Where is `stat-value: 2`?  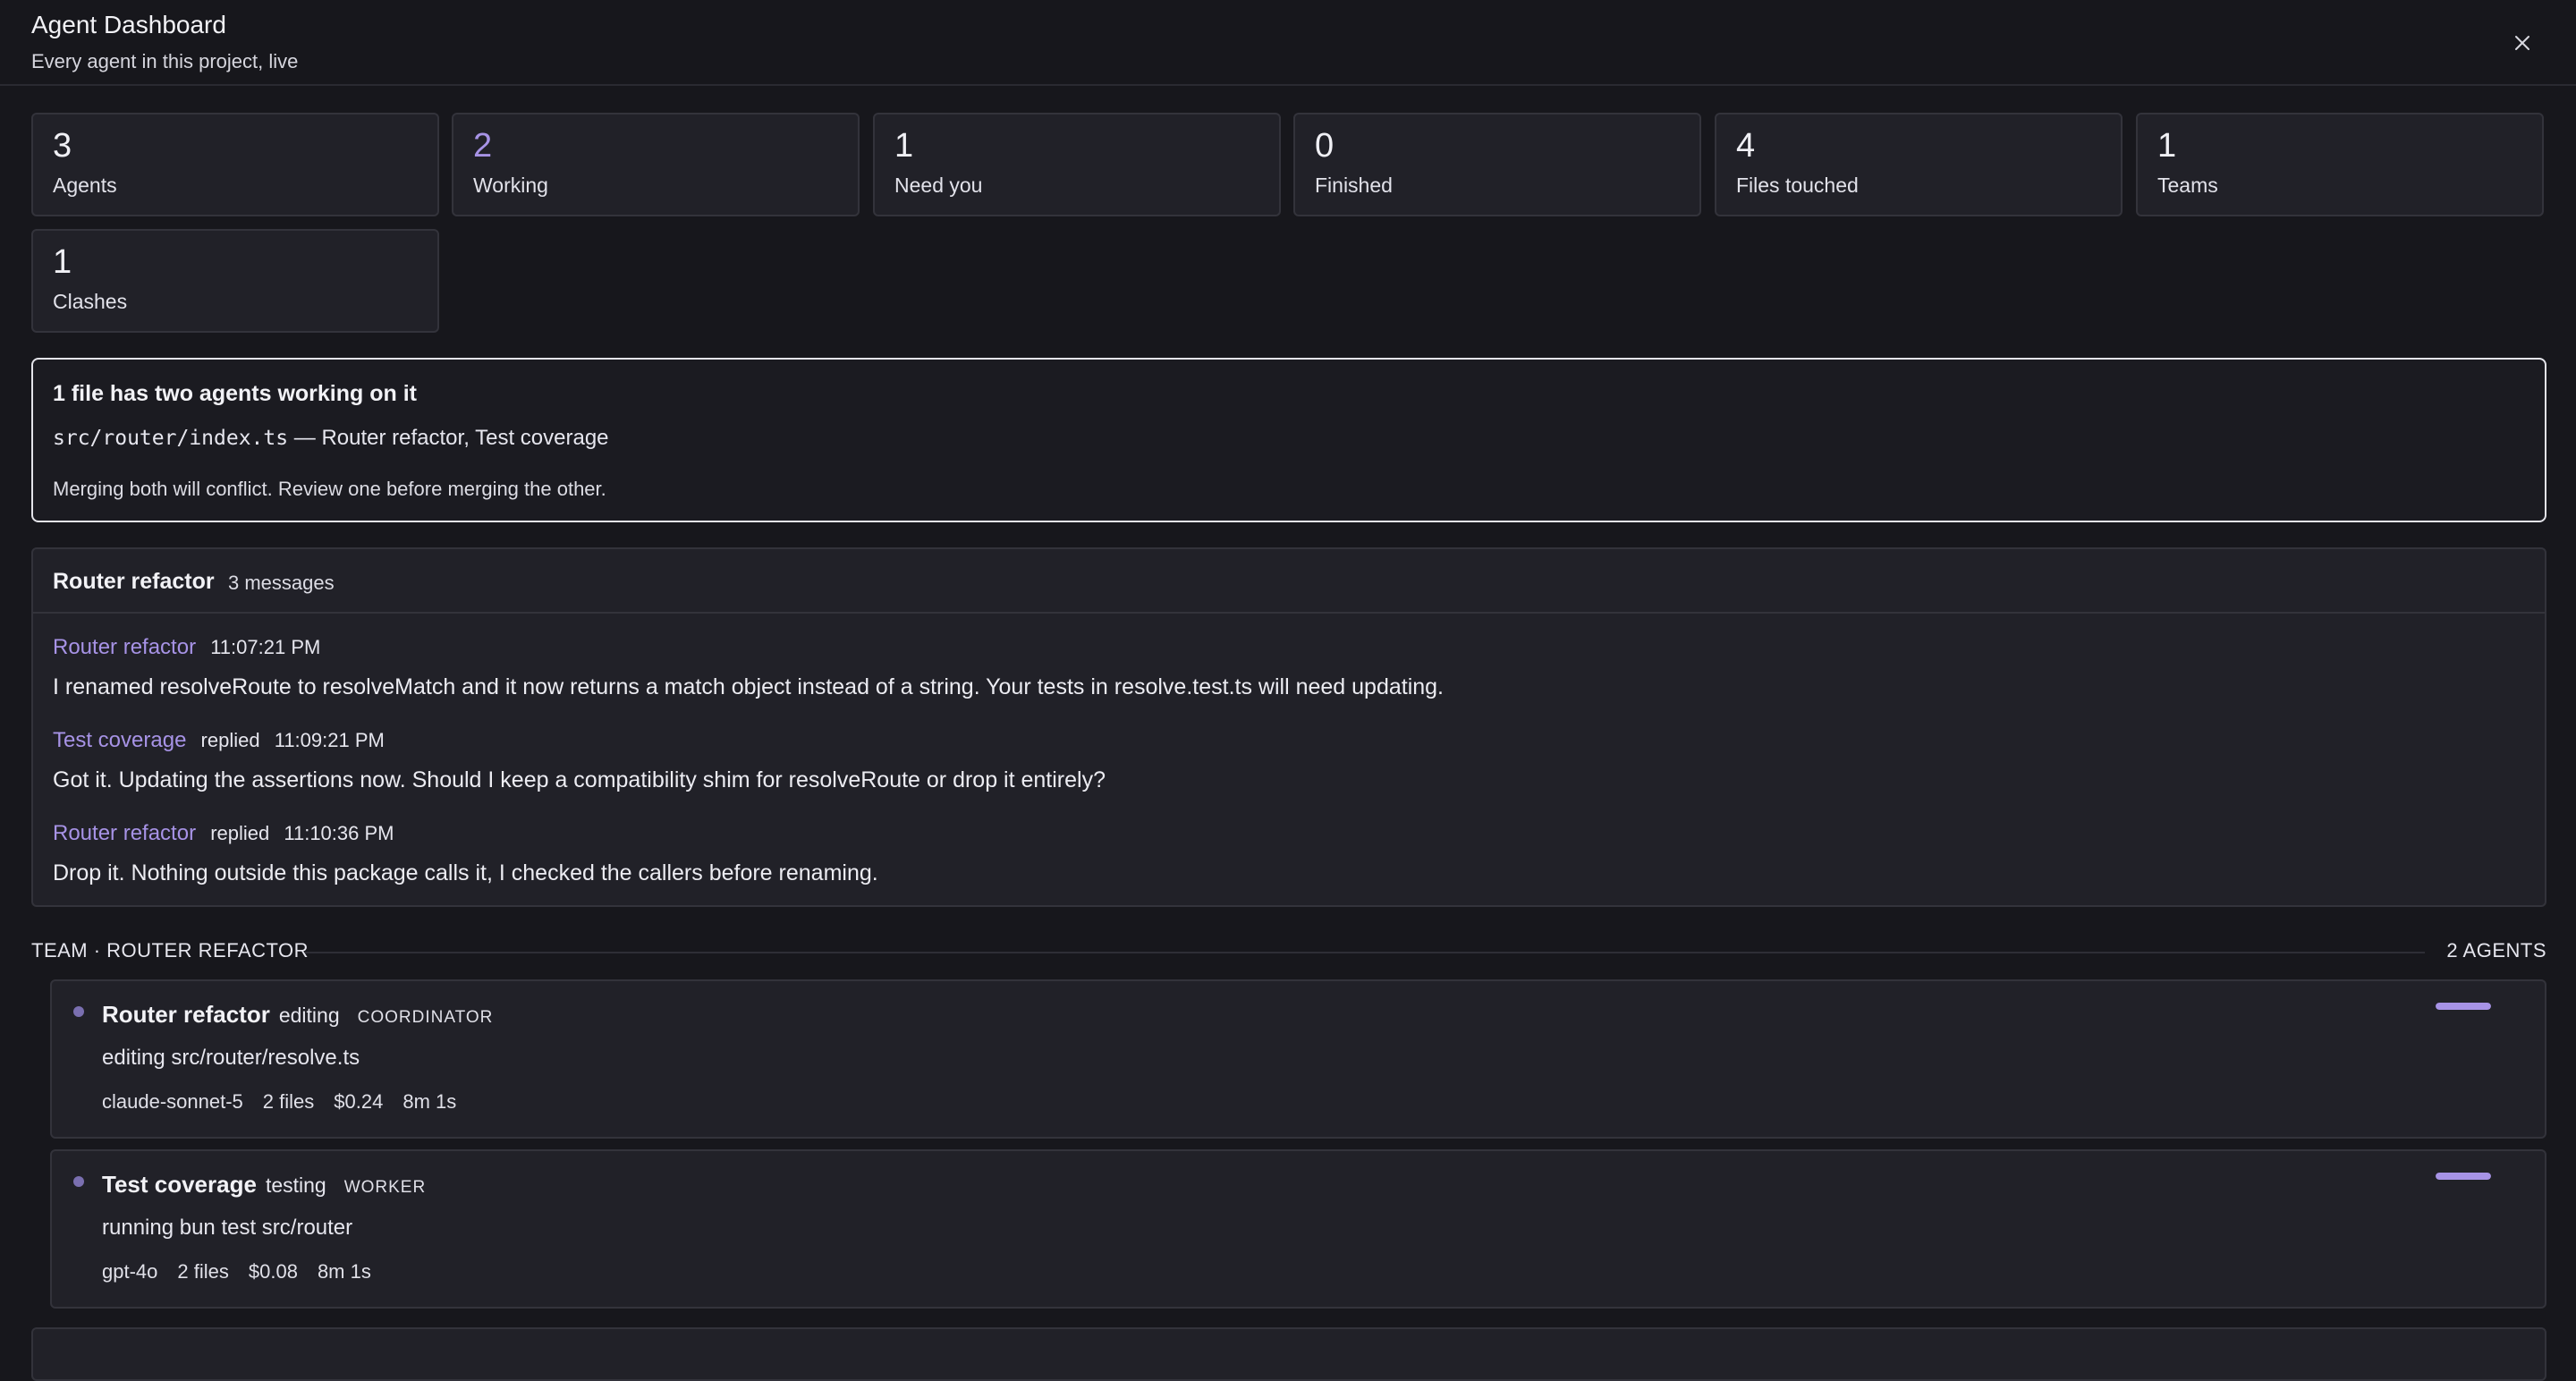
stat-value: 2 is located at coordinates (483, 146).